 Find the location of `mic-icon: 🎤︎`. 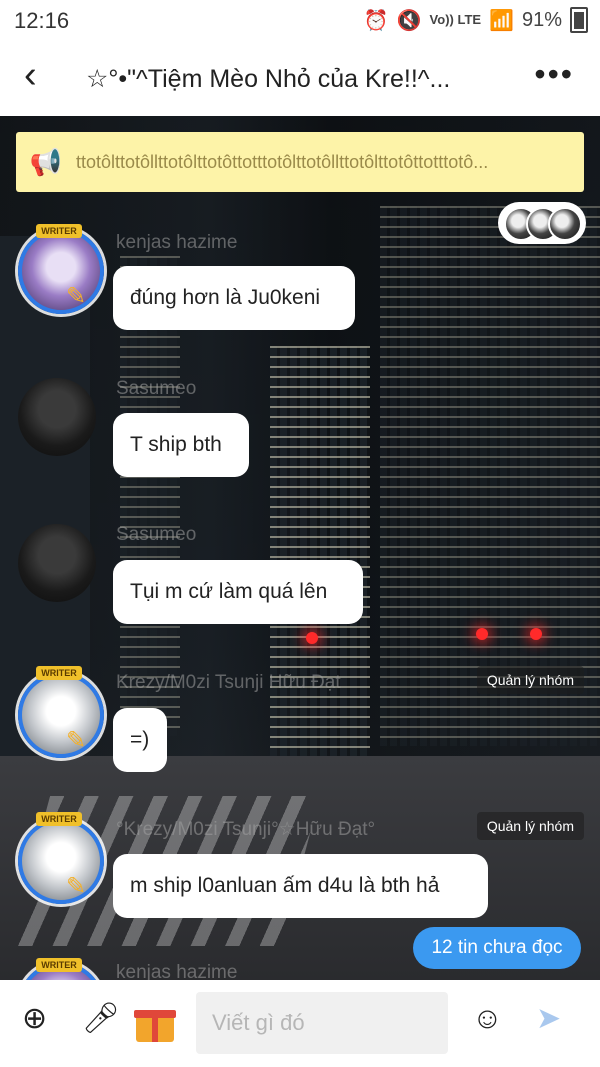

mic-icon: 🎤︎ is located at coordinates (101, 1019).